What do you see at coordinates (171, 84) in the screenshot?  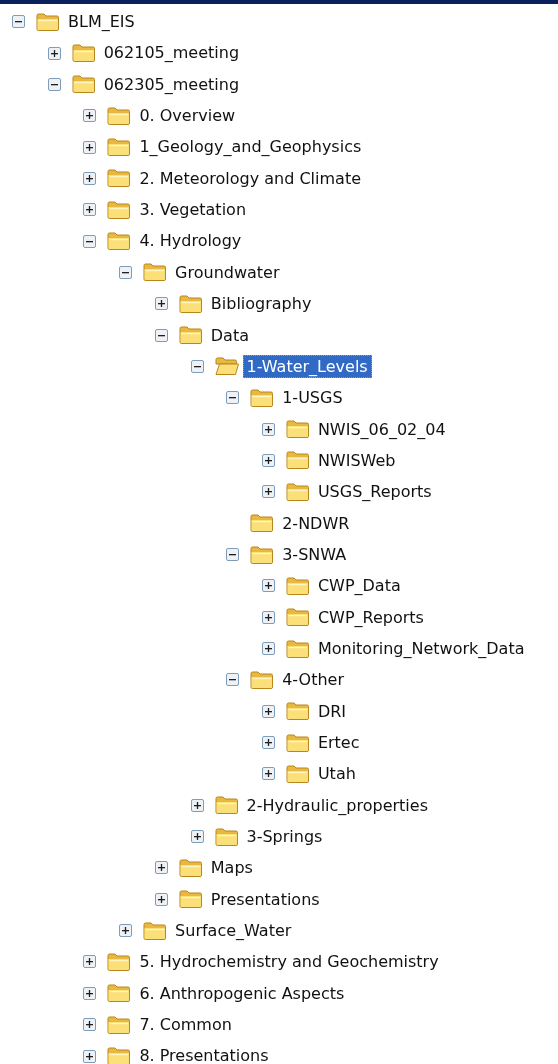 I see `folder-name: 062305_meeting` at bounding box center [171, 84].